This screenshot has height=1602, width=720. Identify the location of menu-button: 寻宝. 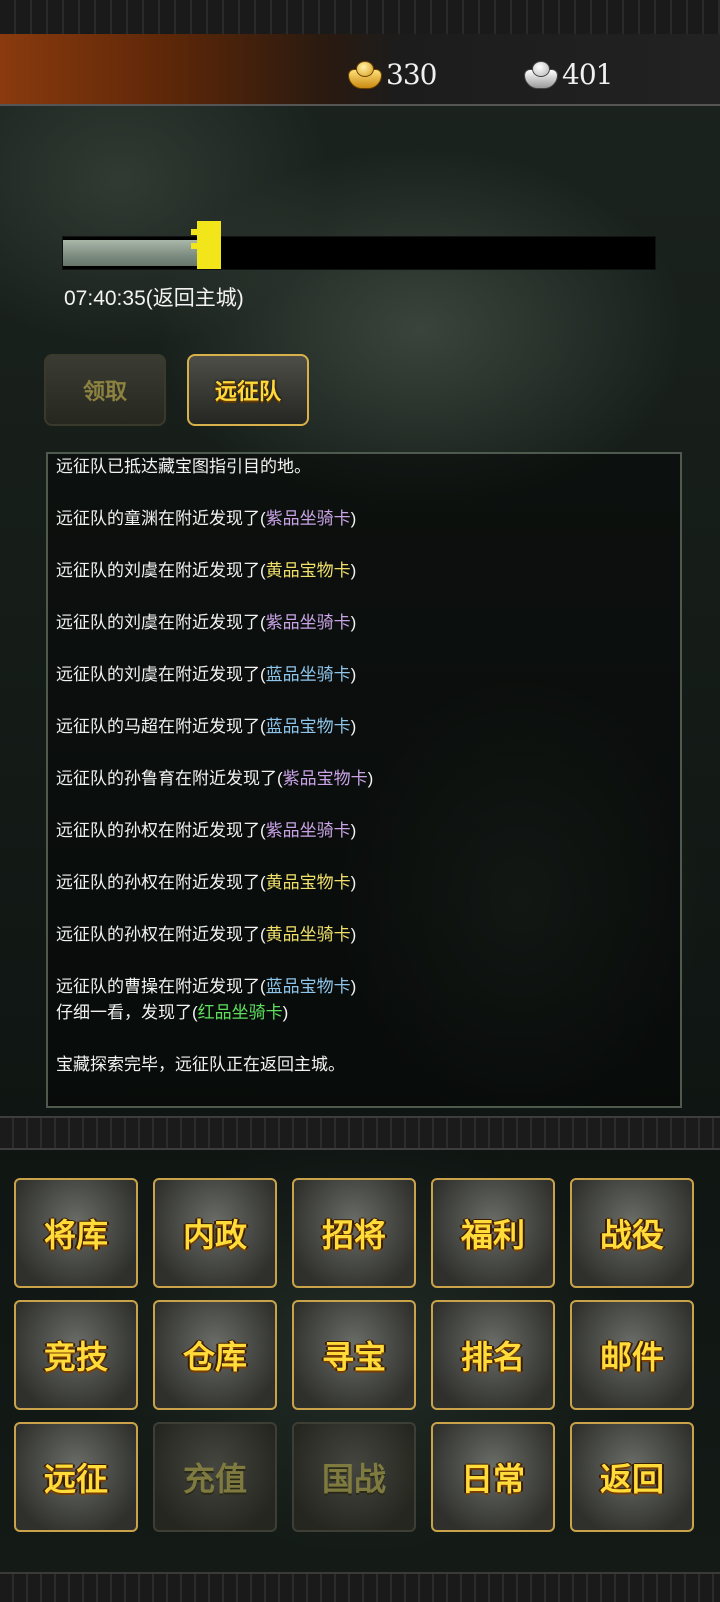
(354, 1355).